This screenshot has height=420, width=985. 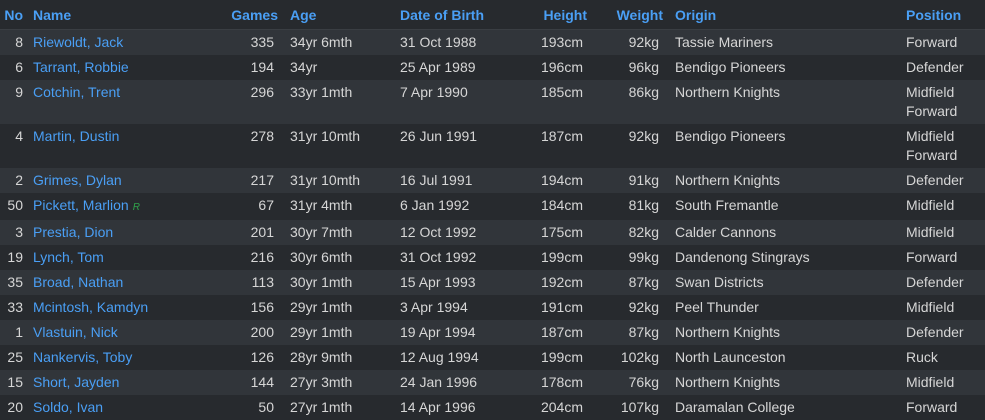 What do you see at coordinates (463, 102) in the screenshot?
I see `date-of-birth: 7 Apr 1990` at bounding box center [463, 102].